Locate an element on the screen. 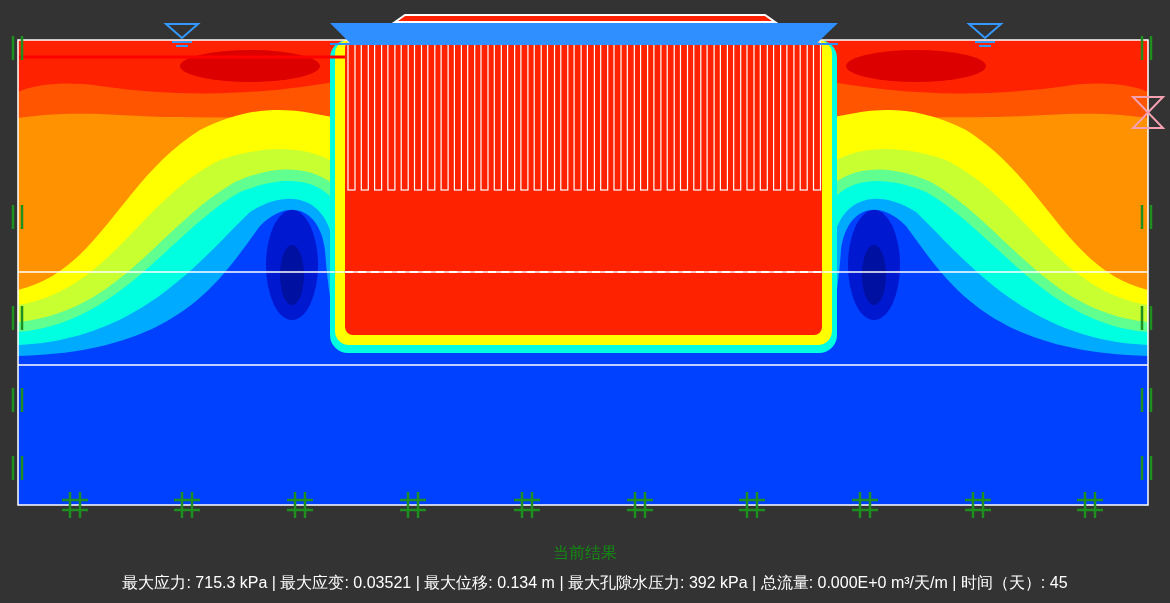 Image resolution: width=1170 pixels, height=603 pixels. result-label: 当前结果 is located at coordinates (585, 553).